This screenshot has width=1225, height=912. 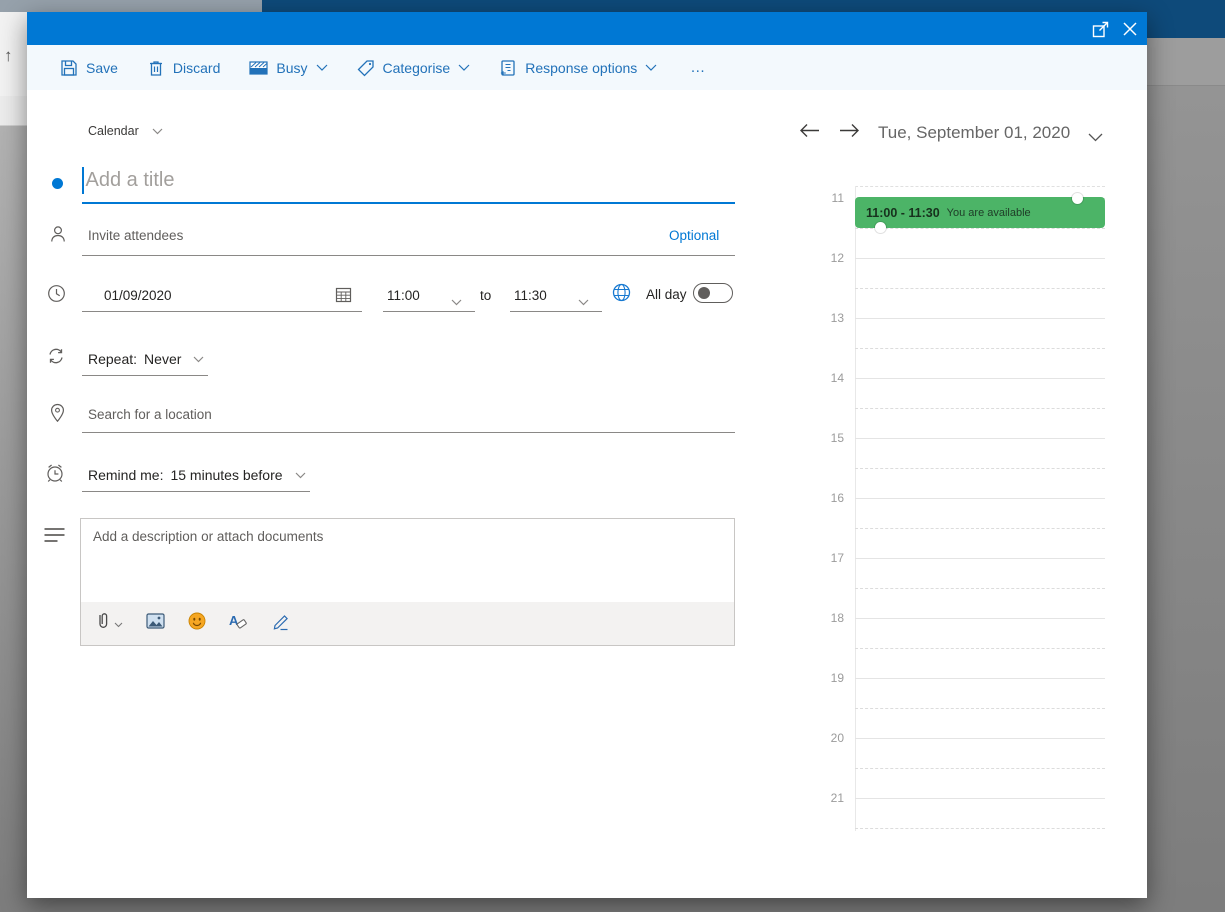 I want to click on background-panel, so click(x=1186, y=62).